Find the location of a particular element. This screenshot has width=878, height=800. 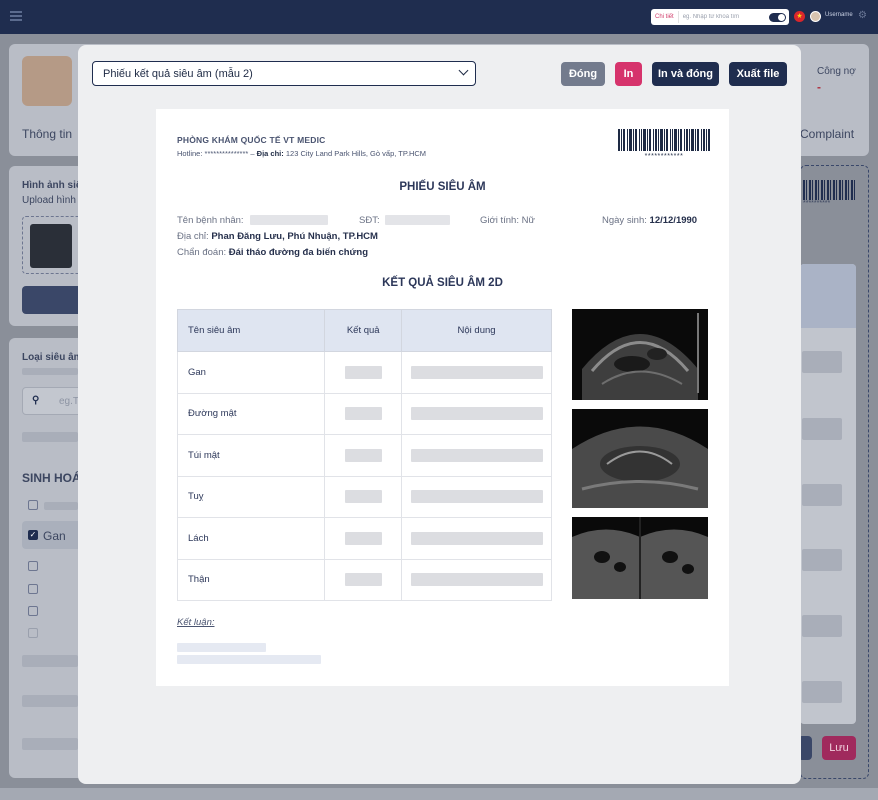

thumbnail-image is located at coordinates (51, 246).